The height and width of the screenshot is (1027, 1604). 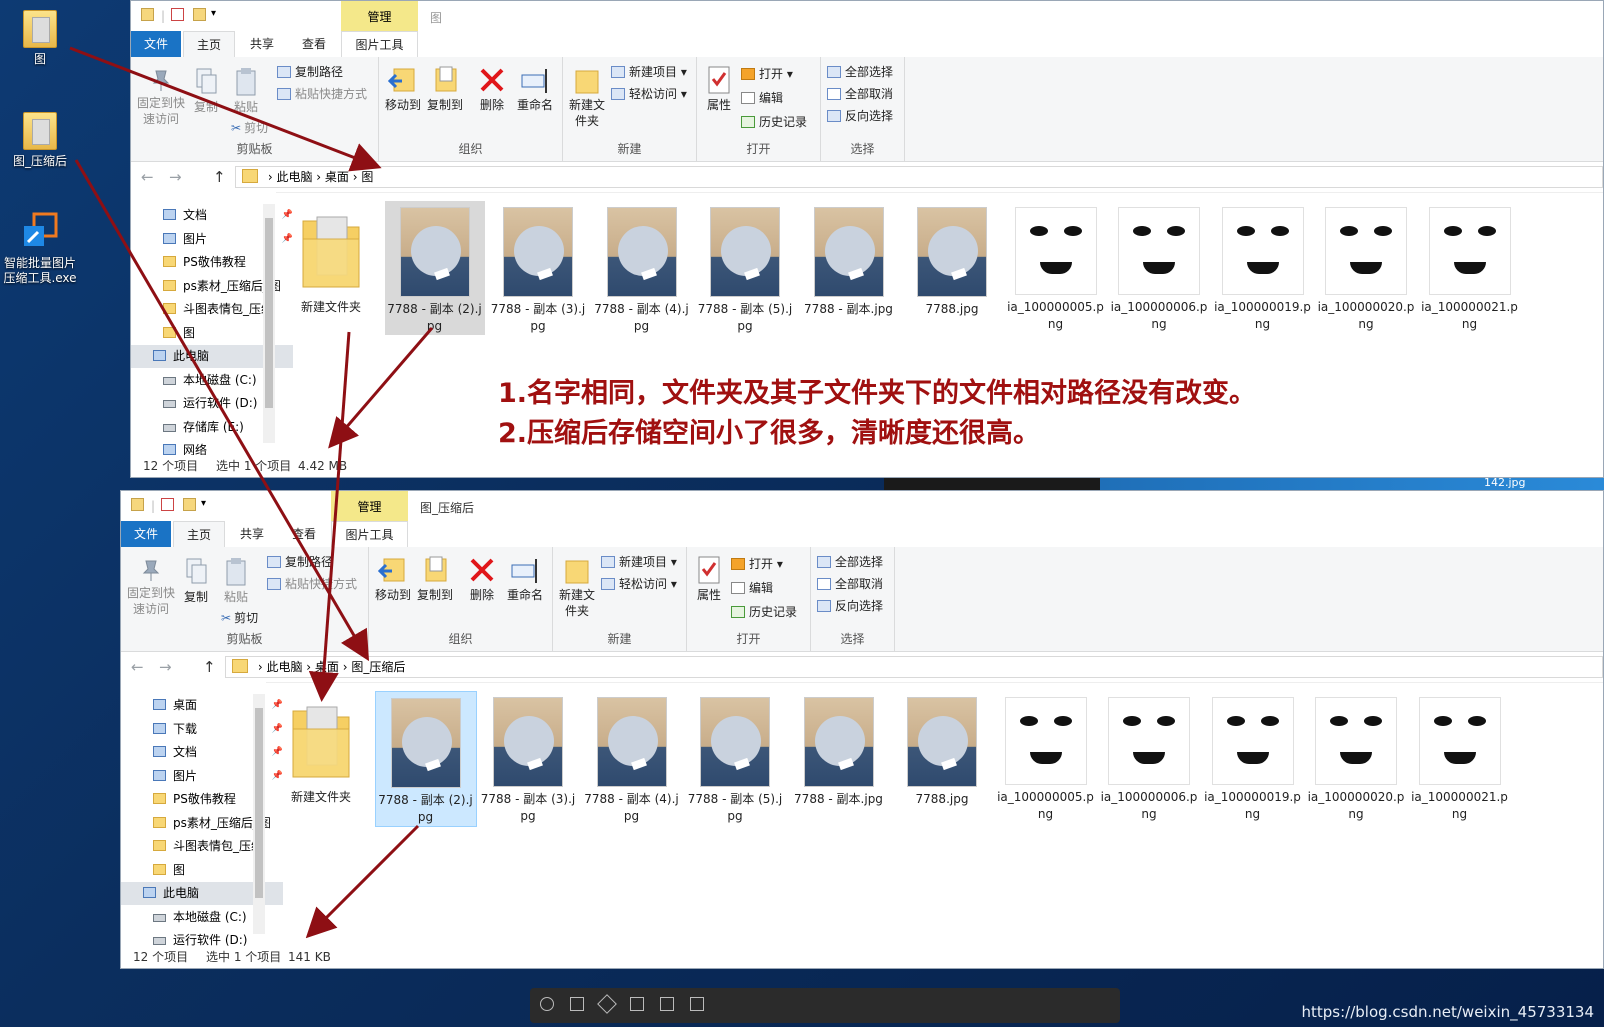 What do you see at coordinates (1356, 757) in the screenshot?
I see `file-item: ia_100000020.png` at bounding box center [1356, 757].